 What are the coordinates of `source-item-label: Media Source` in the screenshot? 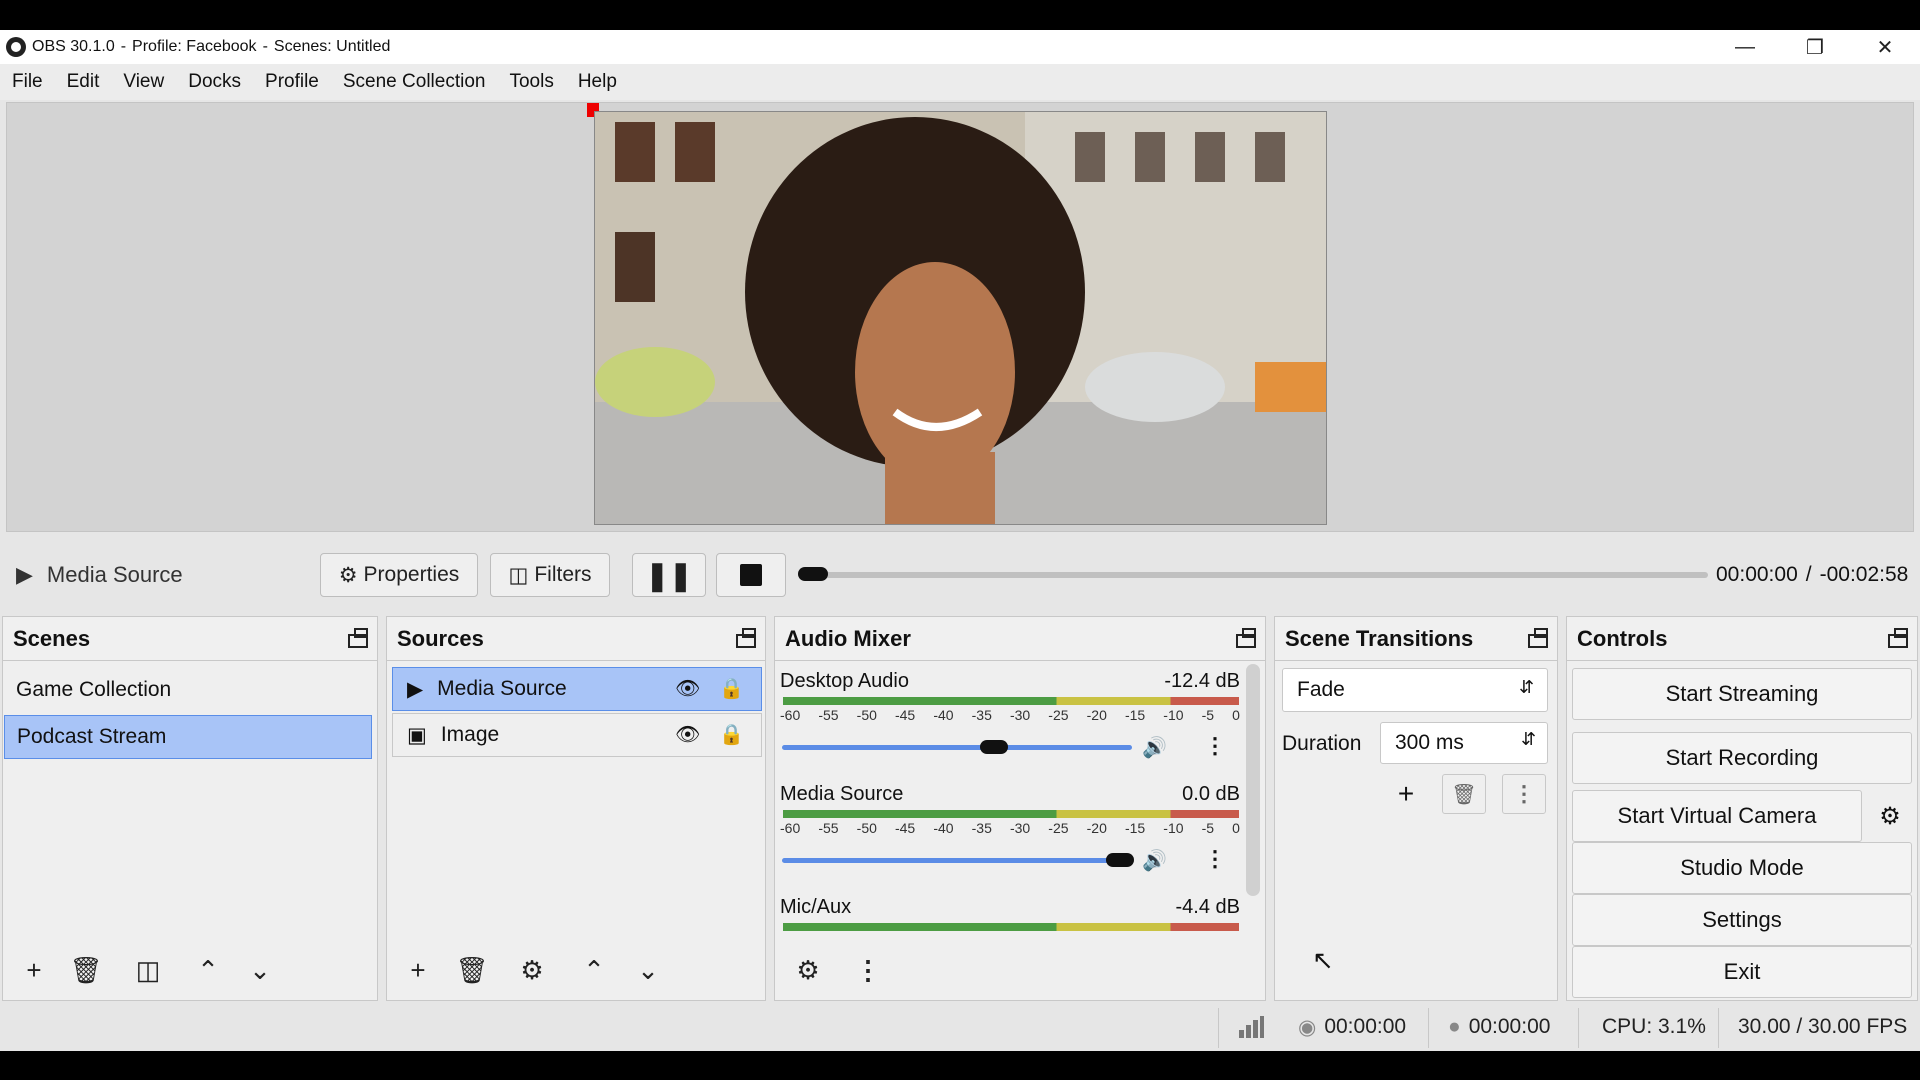 It's located at (502, 688).